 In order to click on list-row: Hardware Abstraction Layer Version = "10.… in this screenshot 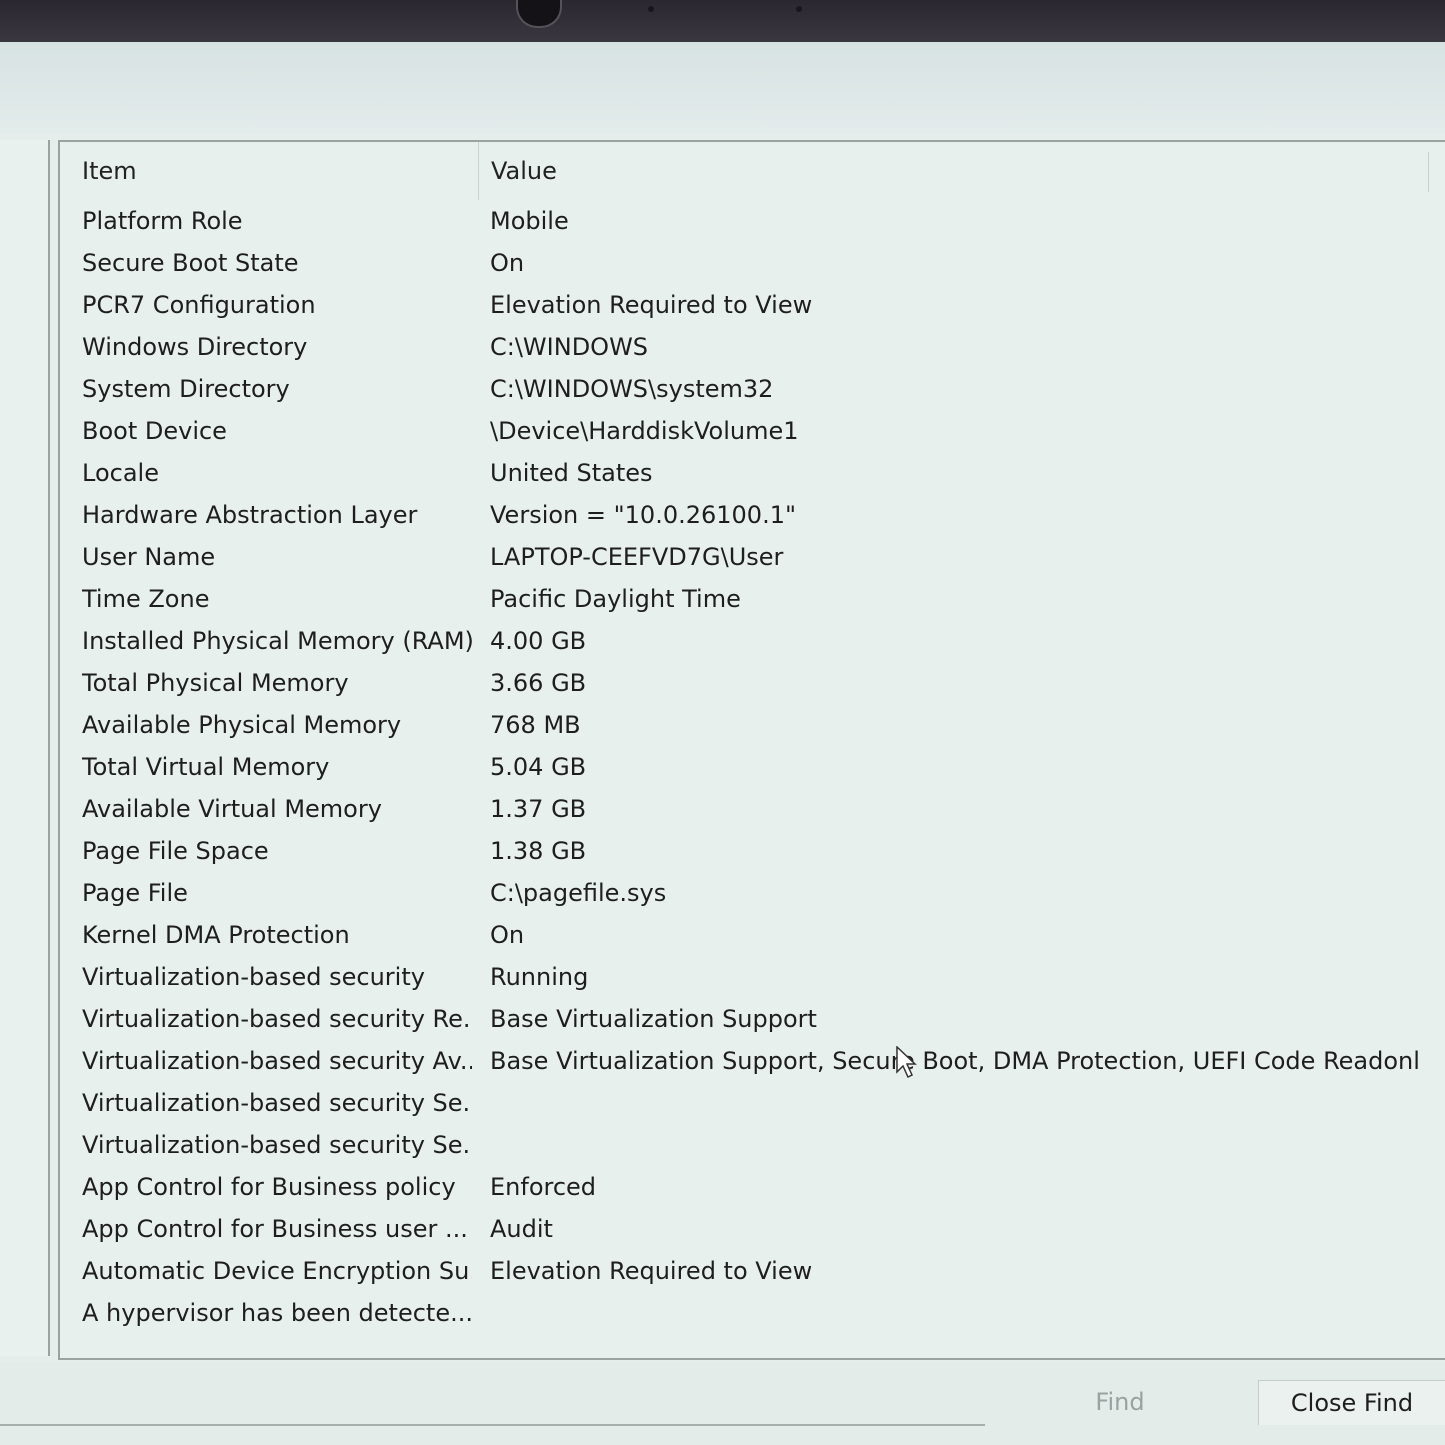, I will do `click(752, 515)`.